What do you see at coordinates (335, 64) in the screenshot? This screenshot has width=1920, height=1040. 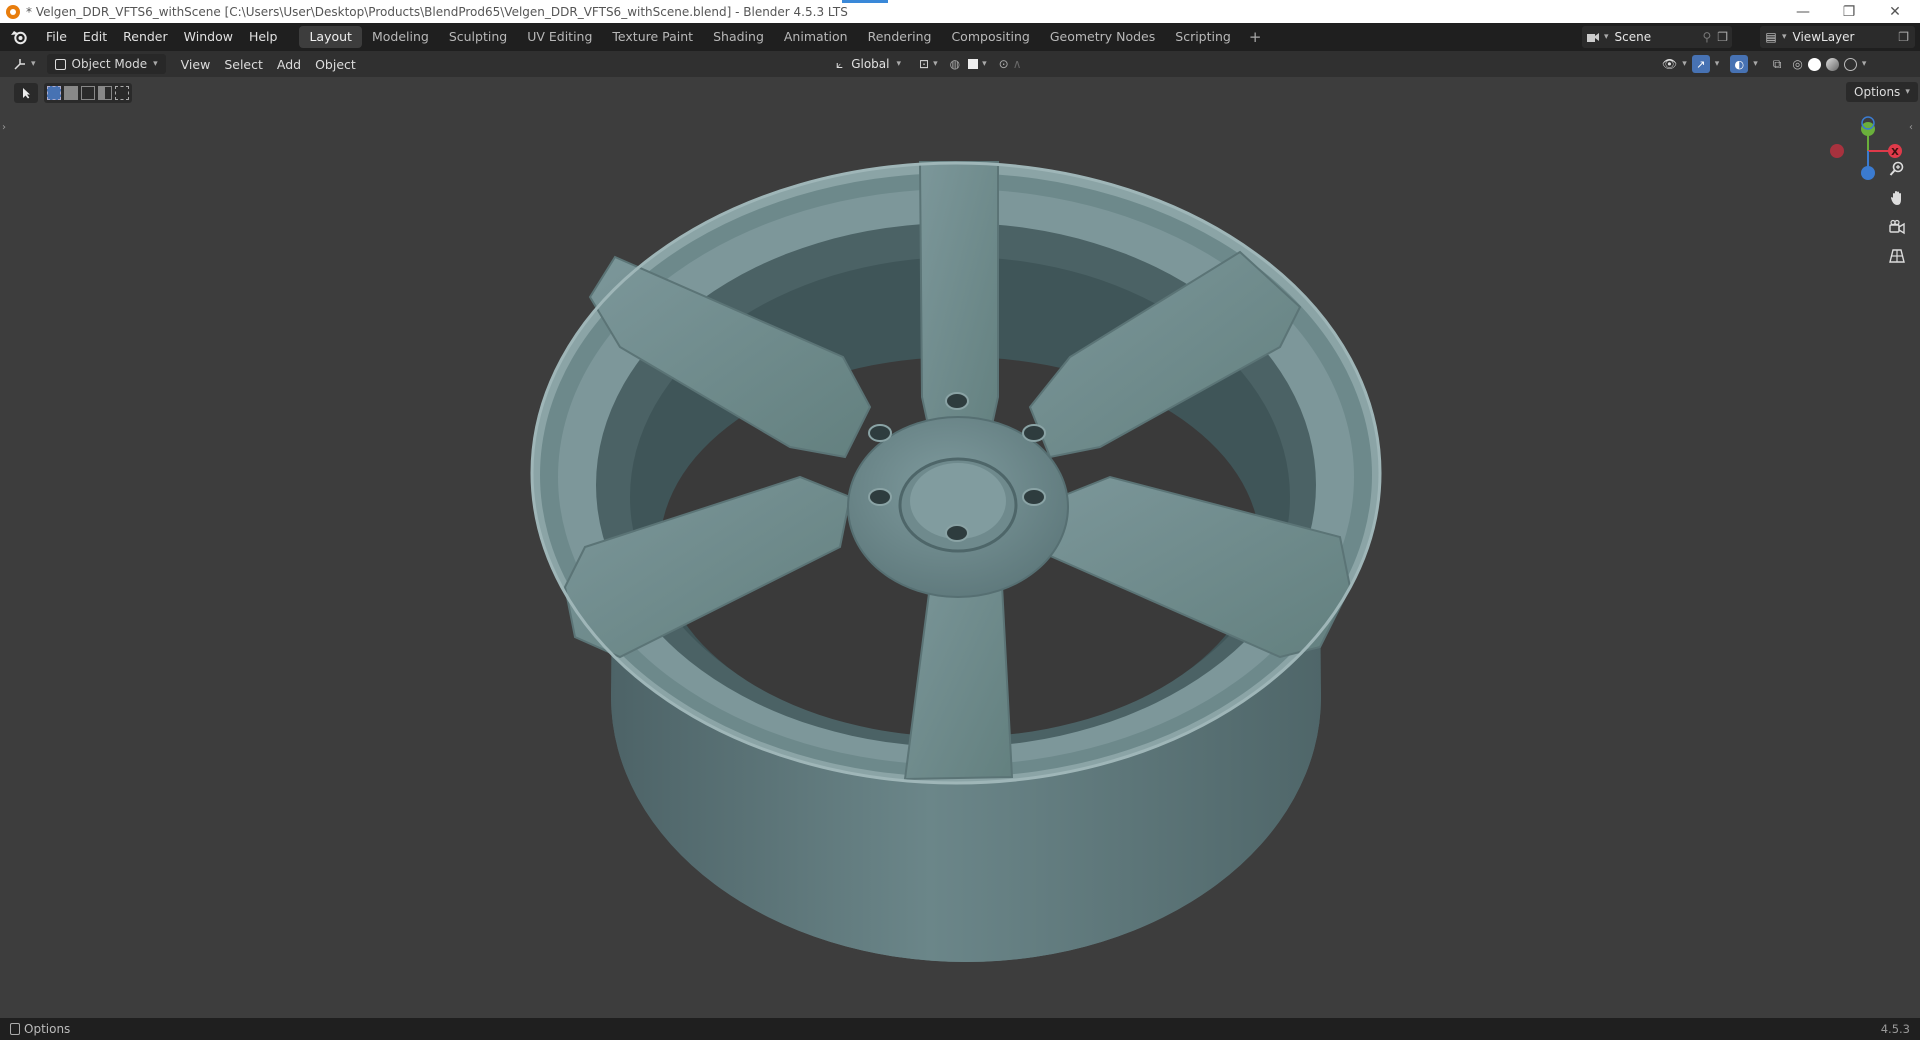 I see `menu-object: Object` at bounding box center [335, 64].